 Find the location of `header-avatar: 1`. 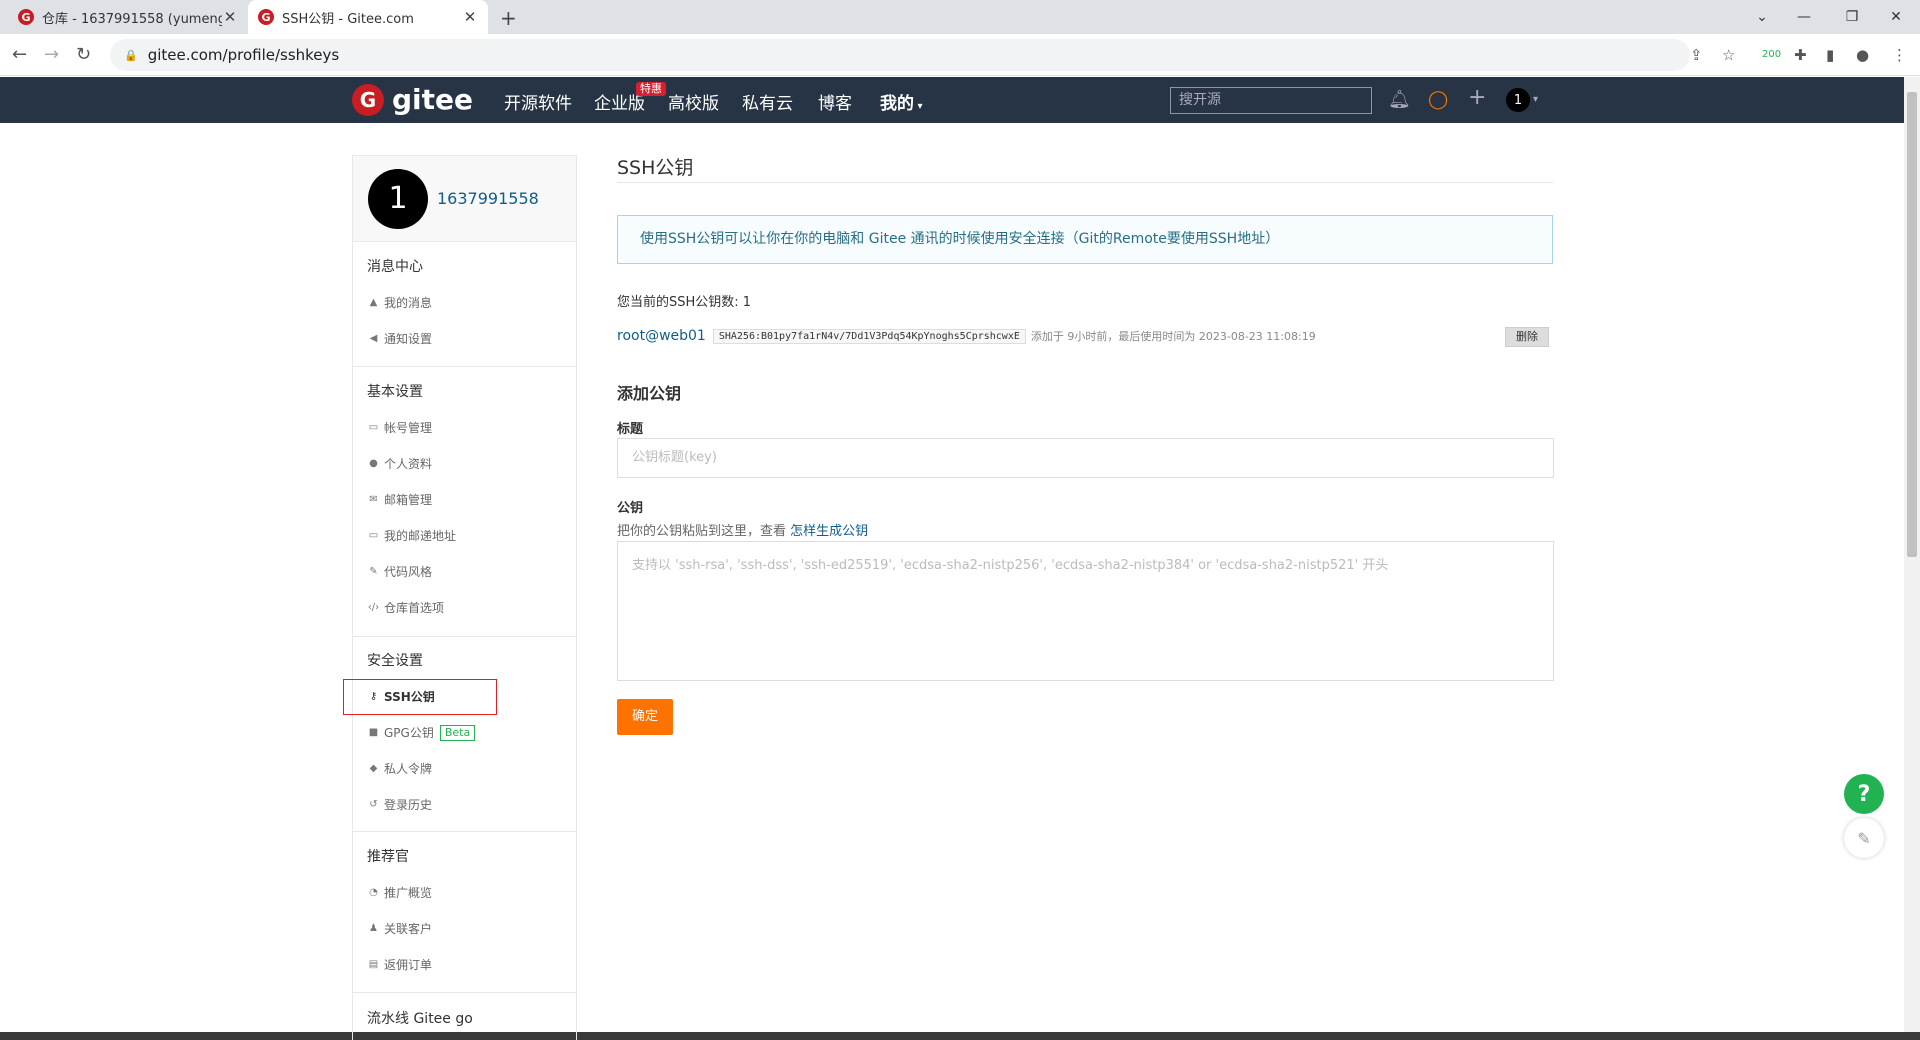

header-avatar: 1 is located at coordinates (1518, 100).